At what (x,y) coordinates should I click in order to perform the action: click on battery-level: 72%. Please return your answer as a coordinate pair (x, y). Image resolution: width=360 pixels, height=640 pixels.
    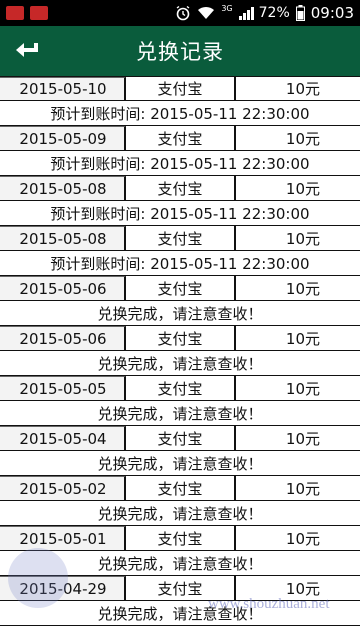
    Looking at the image, I should click on (274, 13).